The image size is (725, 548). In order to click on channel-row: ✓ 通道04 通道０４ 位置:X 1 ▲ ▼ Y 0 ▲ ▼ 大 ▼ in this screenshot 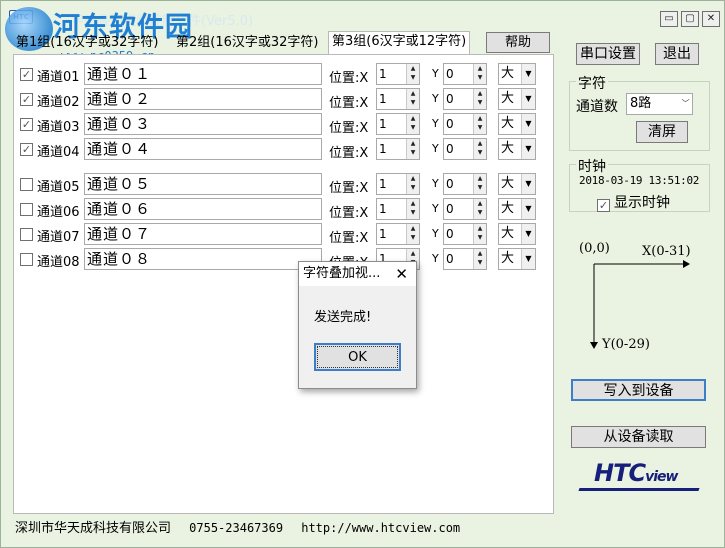, I will do `click(283, 150)`.